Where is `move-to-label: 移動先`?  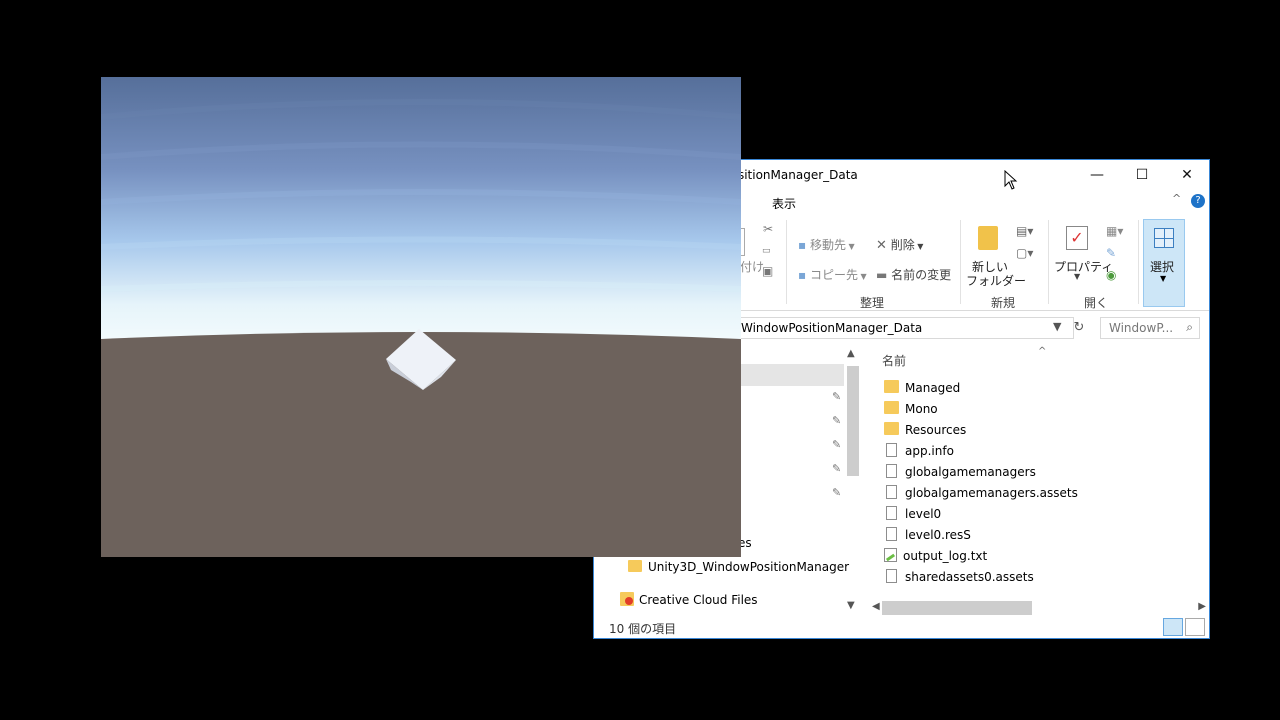 move-to-label: 移動先 is located at coordinates (827, 245).